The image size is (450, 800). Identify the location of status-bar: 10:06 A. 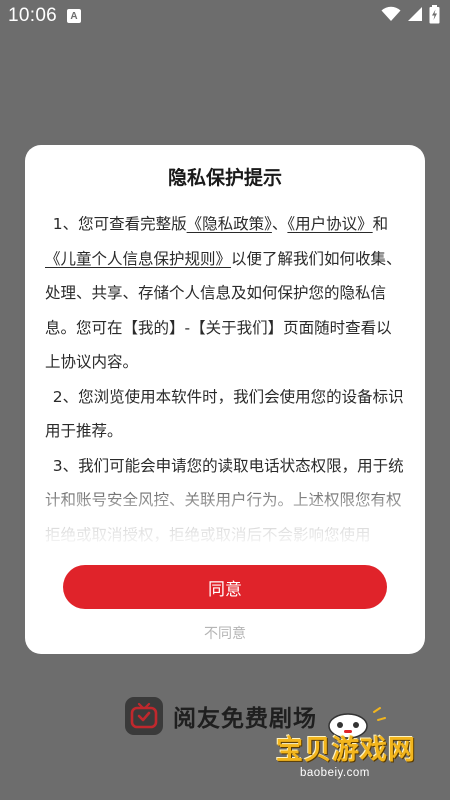
(225, 16).